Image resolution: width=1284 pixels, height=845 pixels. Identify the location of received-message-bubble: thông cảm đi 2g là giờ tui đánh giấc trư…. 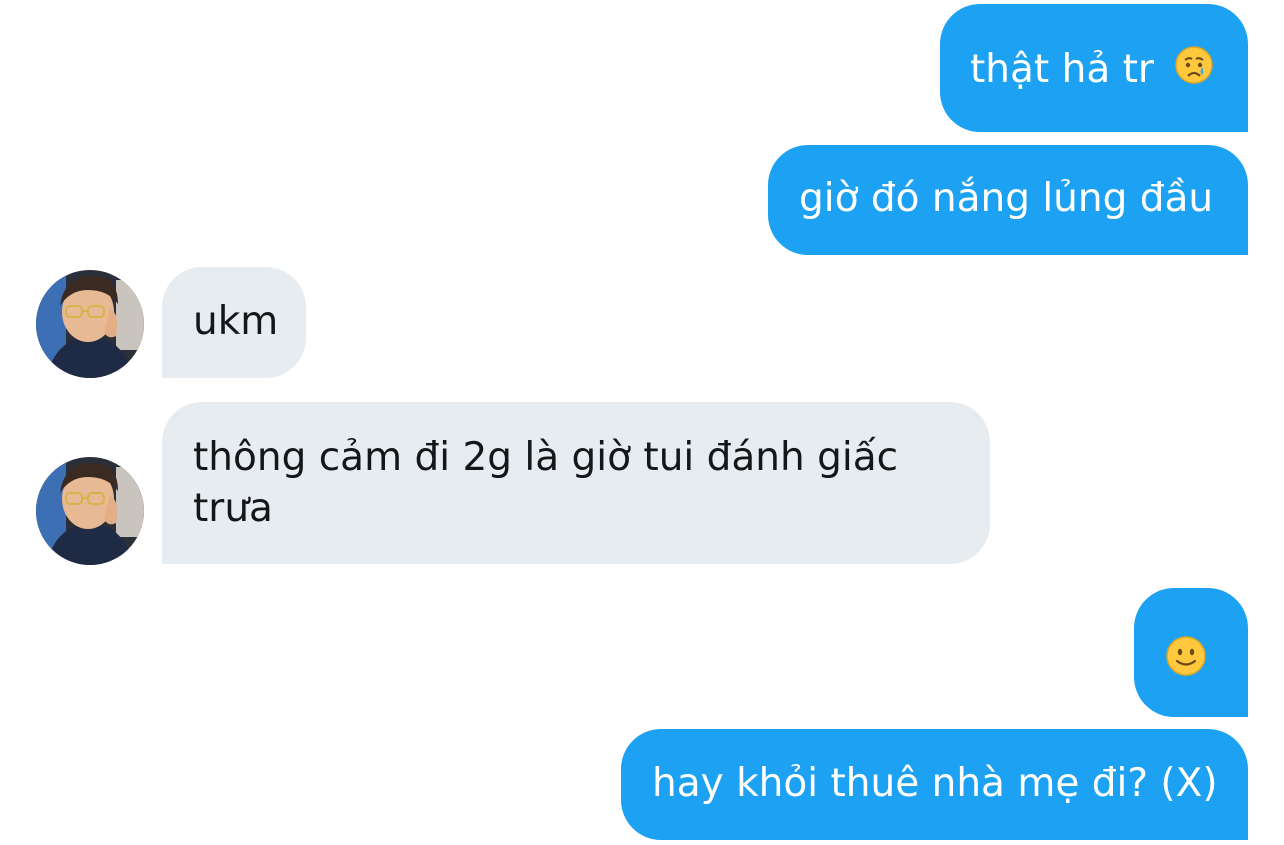
(576, 483).